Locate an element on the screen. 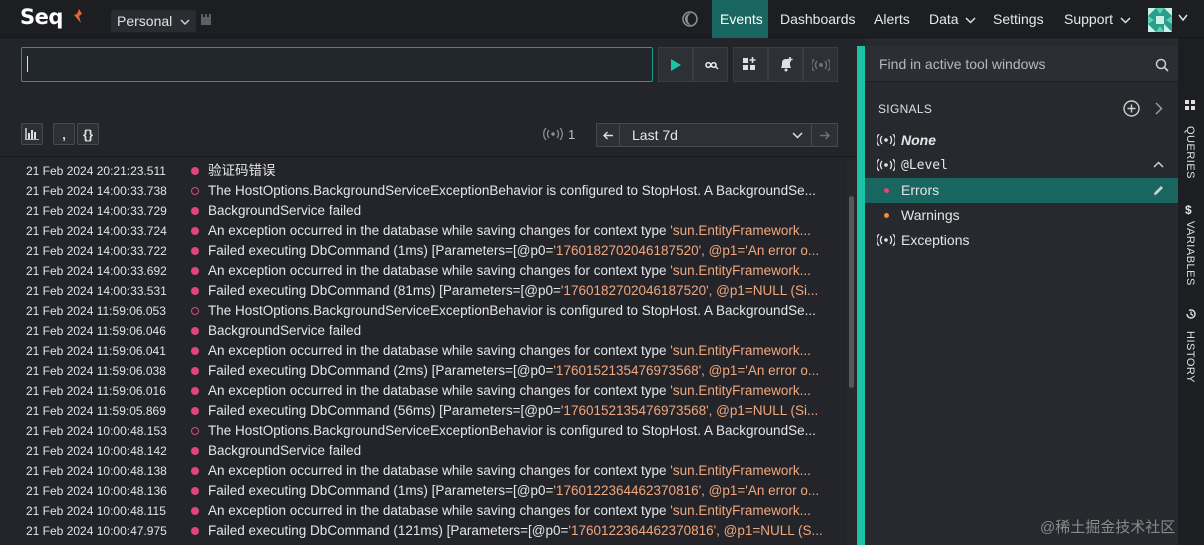 This screenshot has height=545, width=1204. tail-button is located at coordinates (710, 64).